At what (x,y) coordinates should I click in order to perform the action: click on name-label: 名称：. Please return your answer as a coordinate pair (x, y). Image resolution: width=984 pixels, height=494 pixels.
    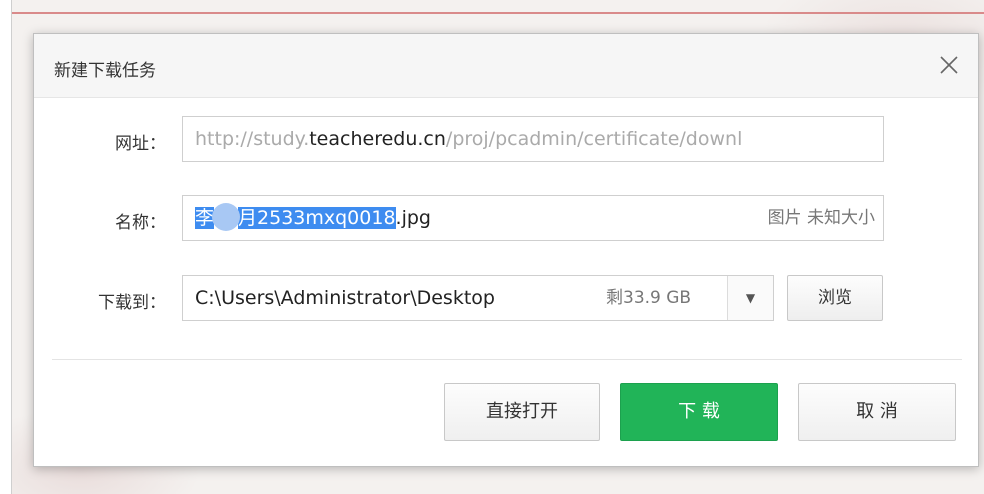
    Looking at the image, I should click on (140, 223).